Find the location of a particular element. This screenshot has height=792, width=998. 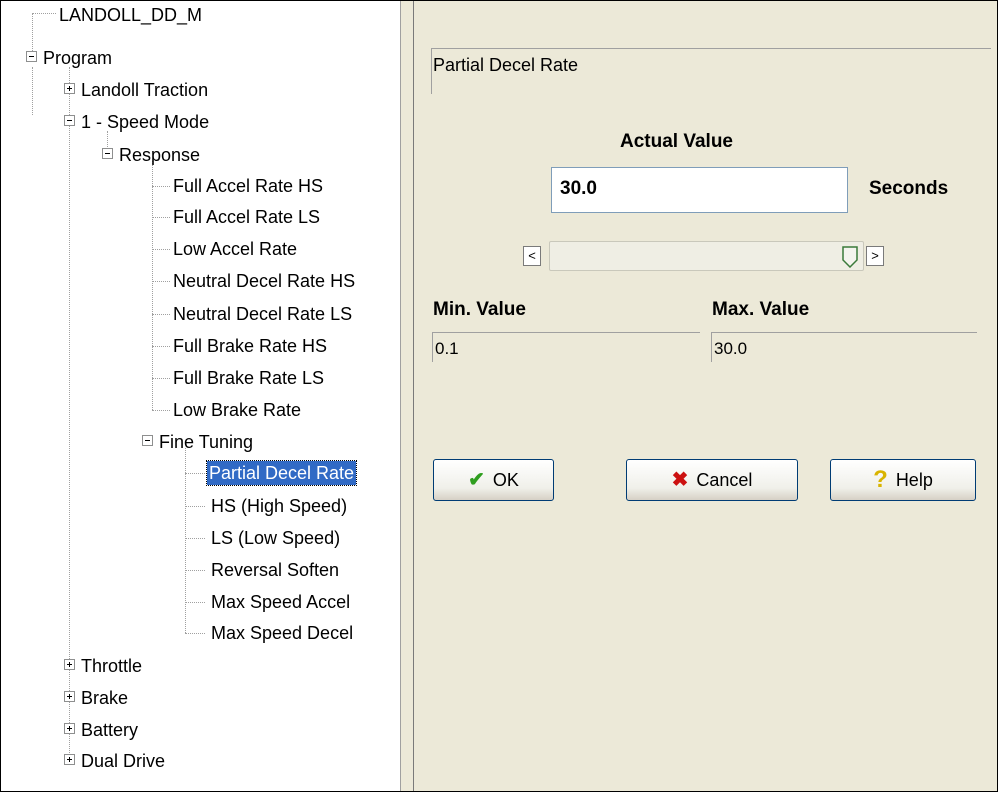

ok-button: ✔ OK is located at coordinates (493, 480).